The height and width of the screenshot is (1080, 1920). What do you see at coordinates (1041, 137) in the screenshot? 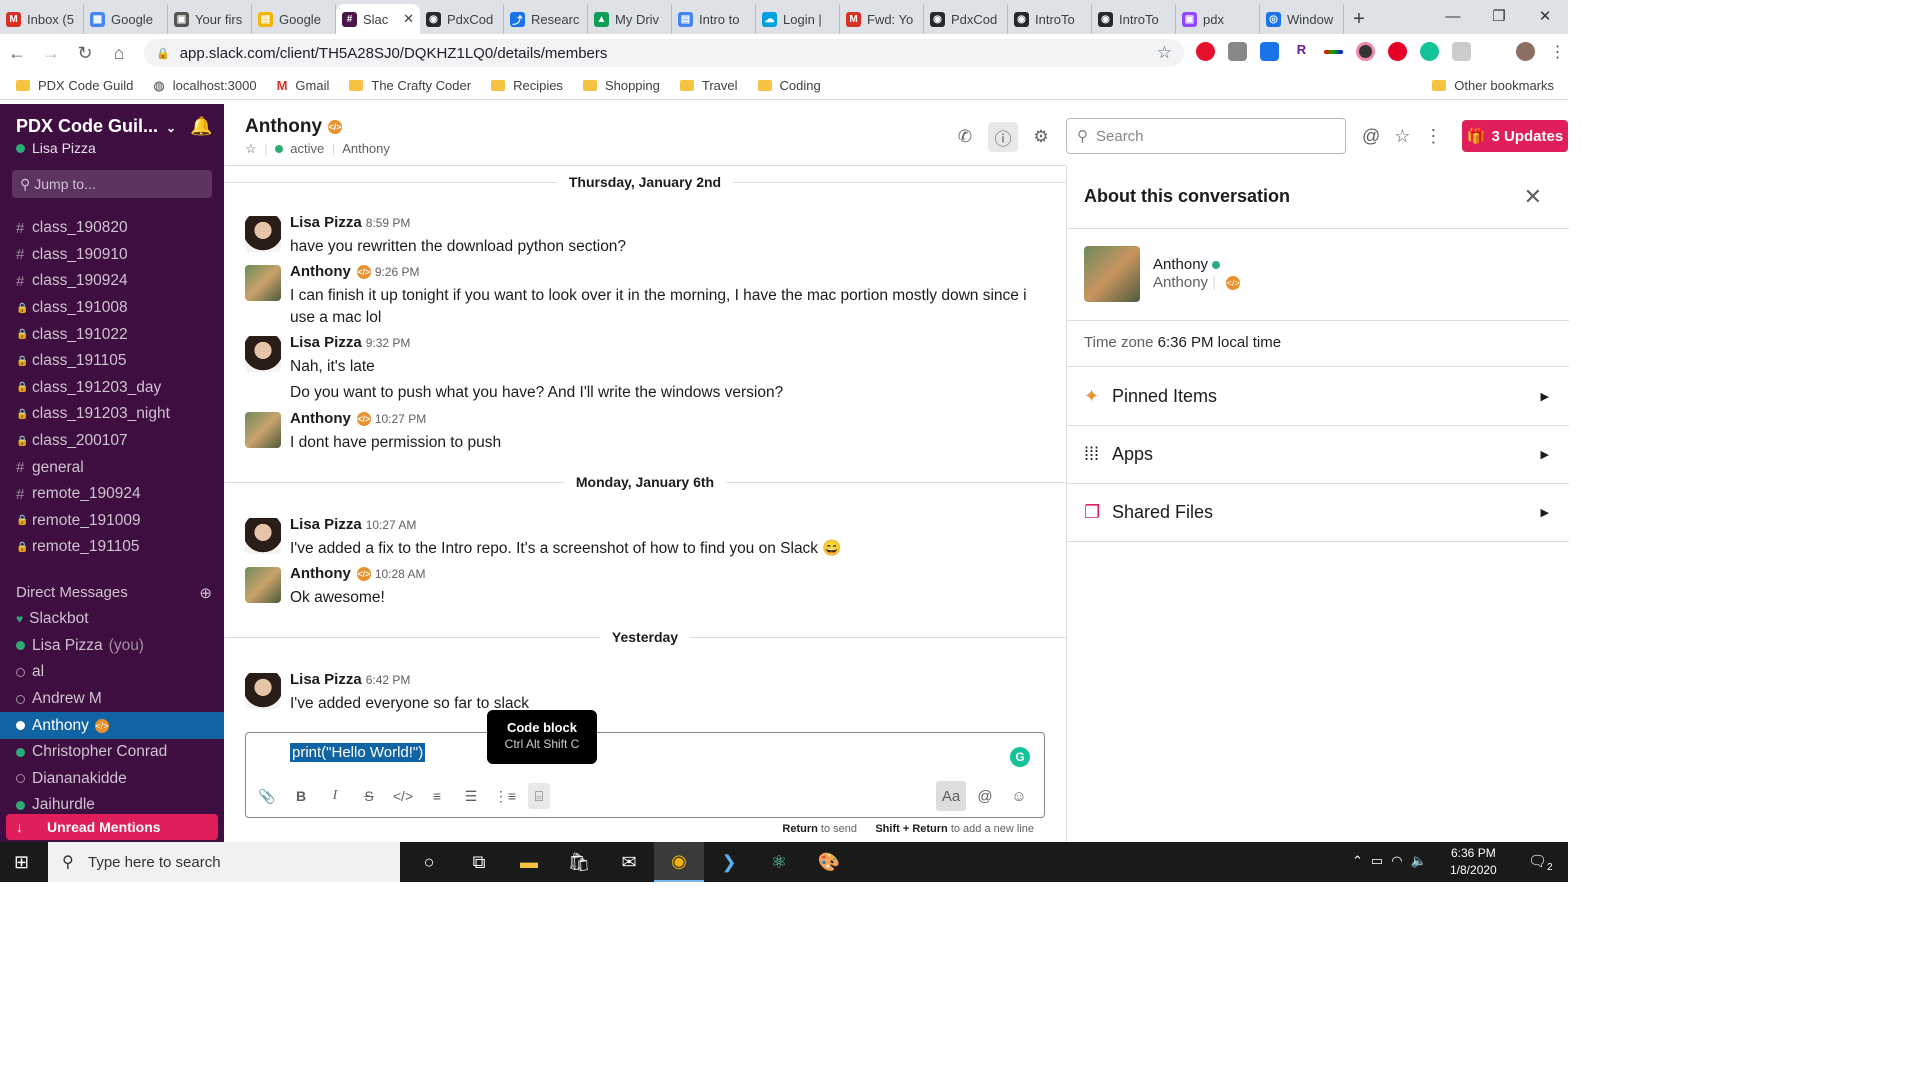
I see `gear-icon: ⚙` at bounding box center [1041, 137].